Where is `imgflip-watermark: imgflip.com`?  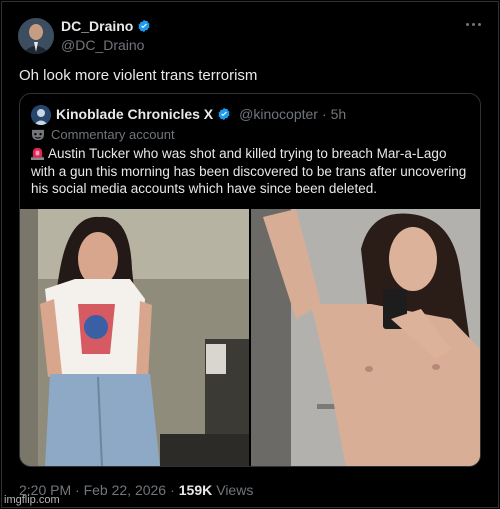
imgflip-watermark: imgflip.com is located at coordinates (32, 500).